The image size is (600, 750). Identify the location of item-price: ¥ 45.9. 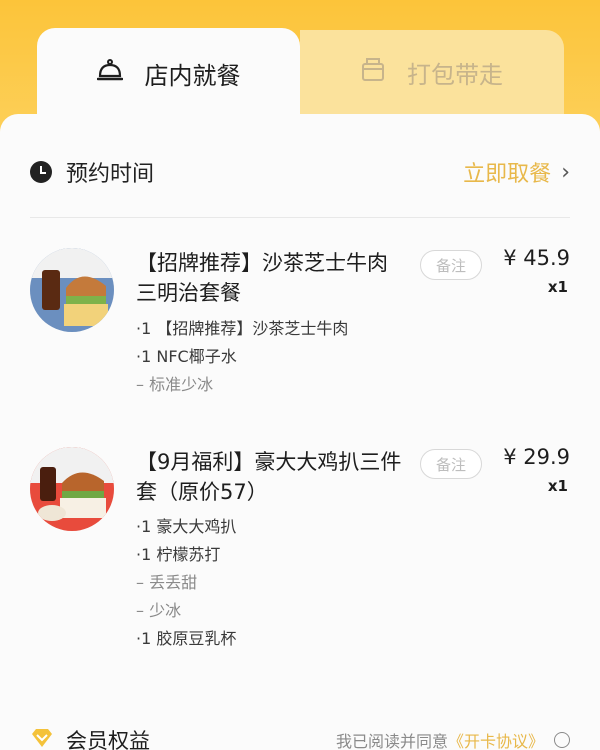
(536, 258).